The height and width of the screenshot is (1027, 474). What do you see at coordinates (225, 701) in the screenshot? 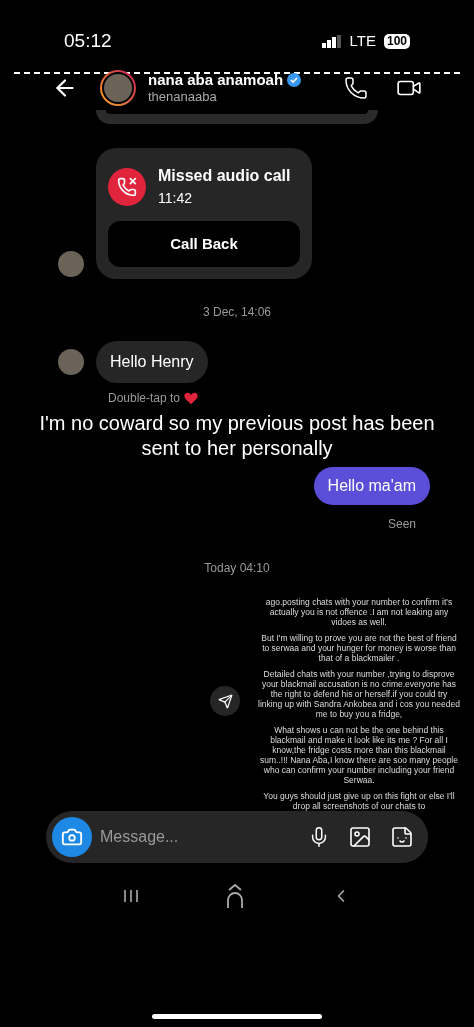
I see `share-icon` at bounding box center [225, 701].